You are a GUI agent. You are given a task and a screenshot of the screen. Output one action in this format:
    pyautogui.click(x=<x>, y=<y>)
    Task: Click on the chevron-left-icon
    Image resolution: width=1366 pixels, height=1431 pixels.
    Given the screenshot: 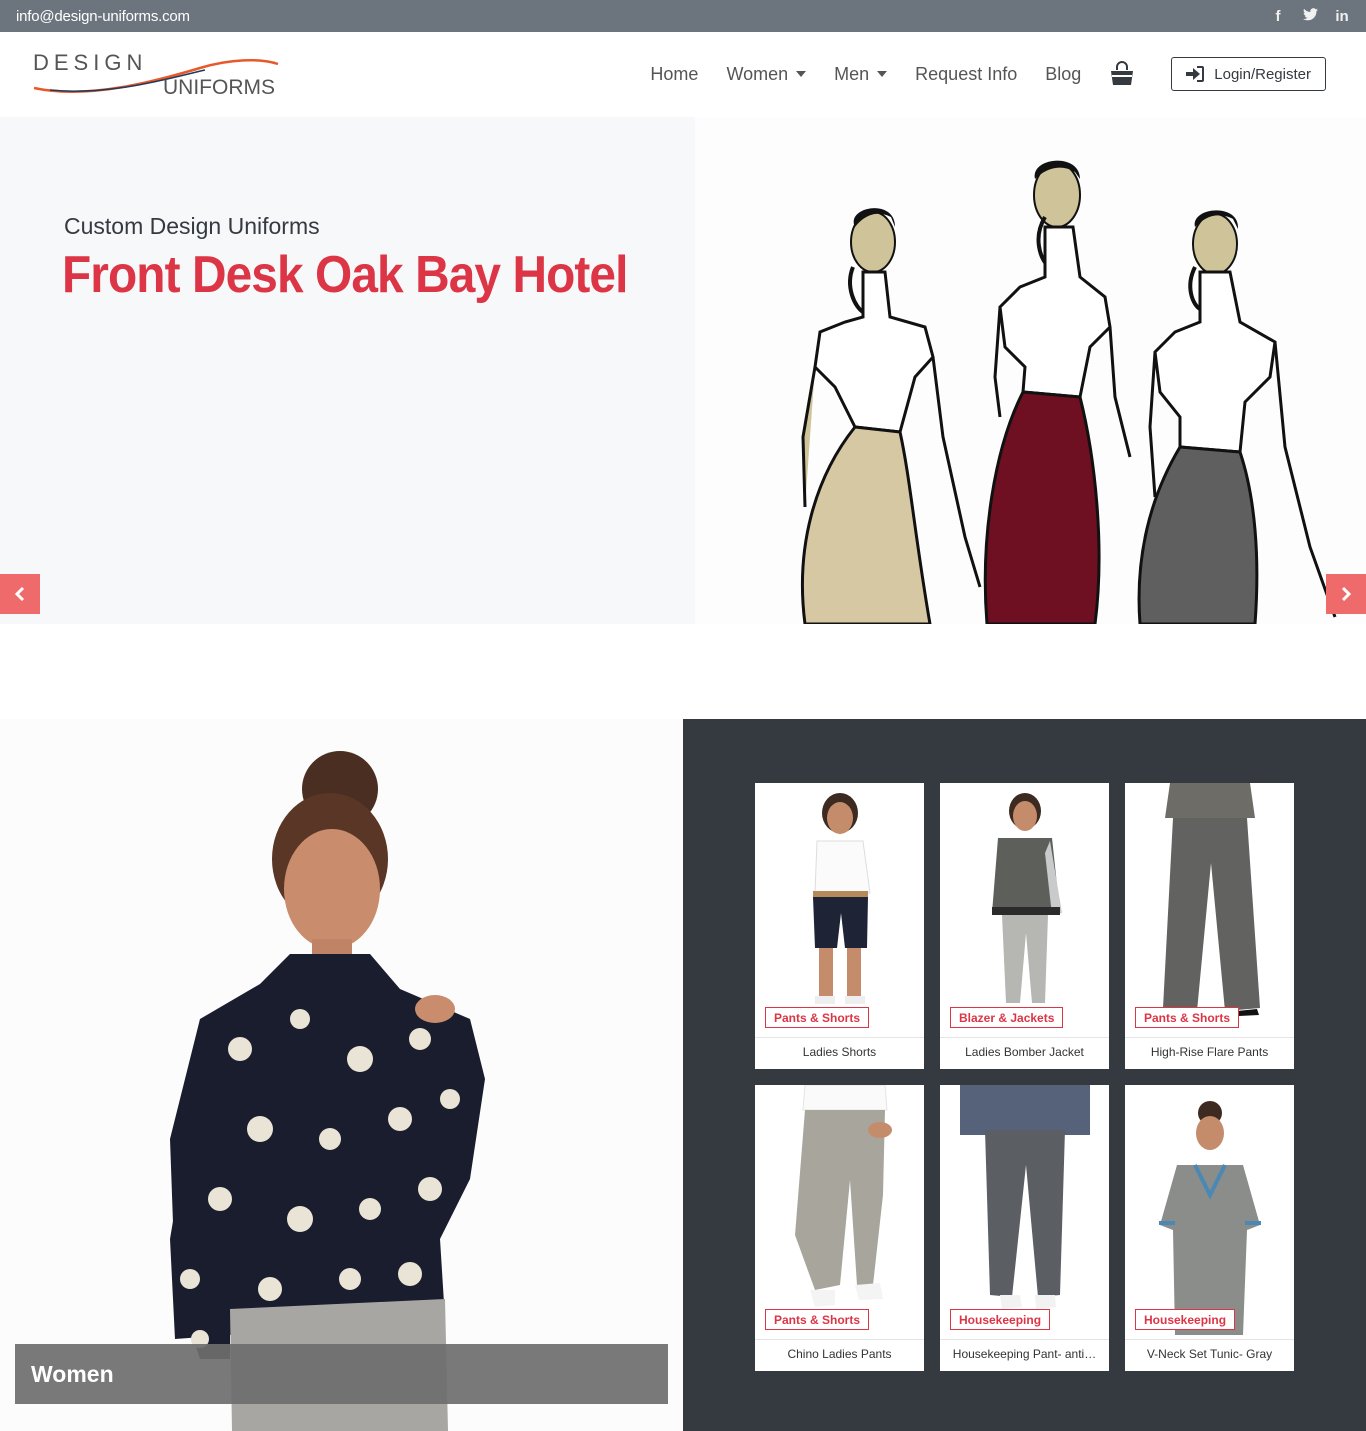 What is the action you would take?
    pyautogui.click(x=19, y=594)
    